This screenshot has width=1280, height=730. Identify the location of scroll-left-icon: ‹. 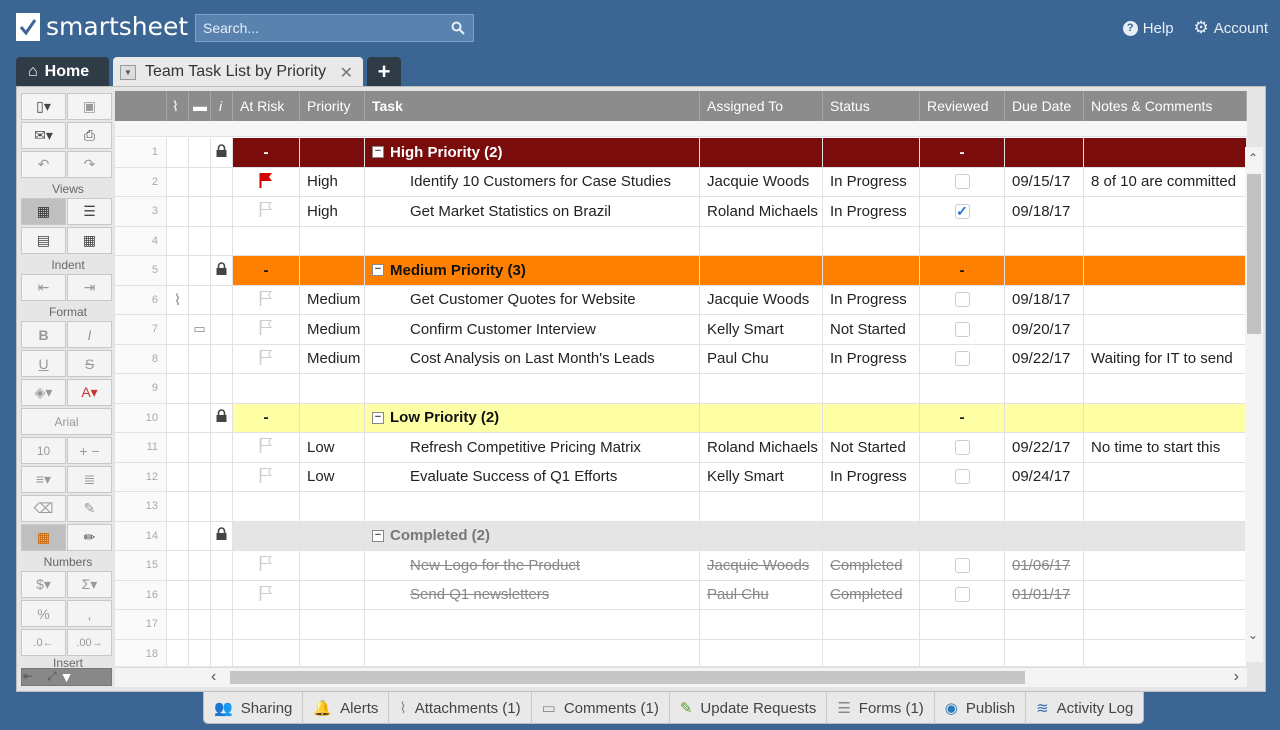
(213, 677).